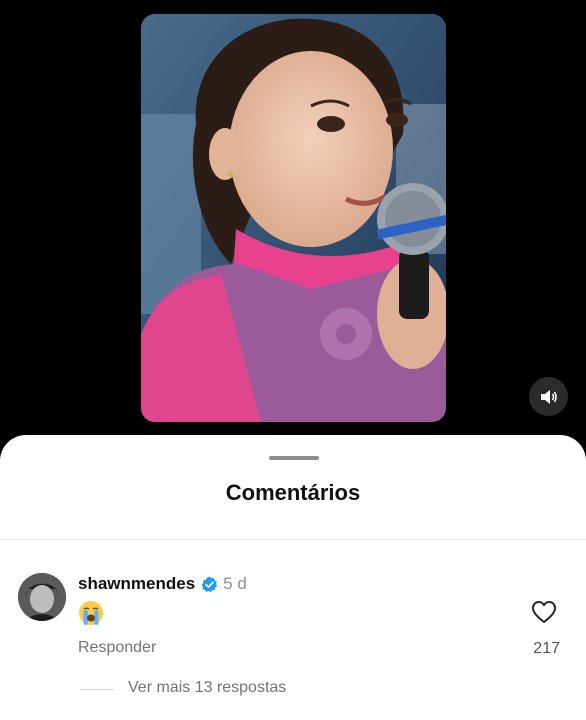 The image size is (586, 720). I want to click on heart-icon, so click(544, 612).